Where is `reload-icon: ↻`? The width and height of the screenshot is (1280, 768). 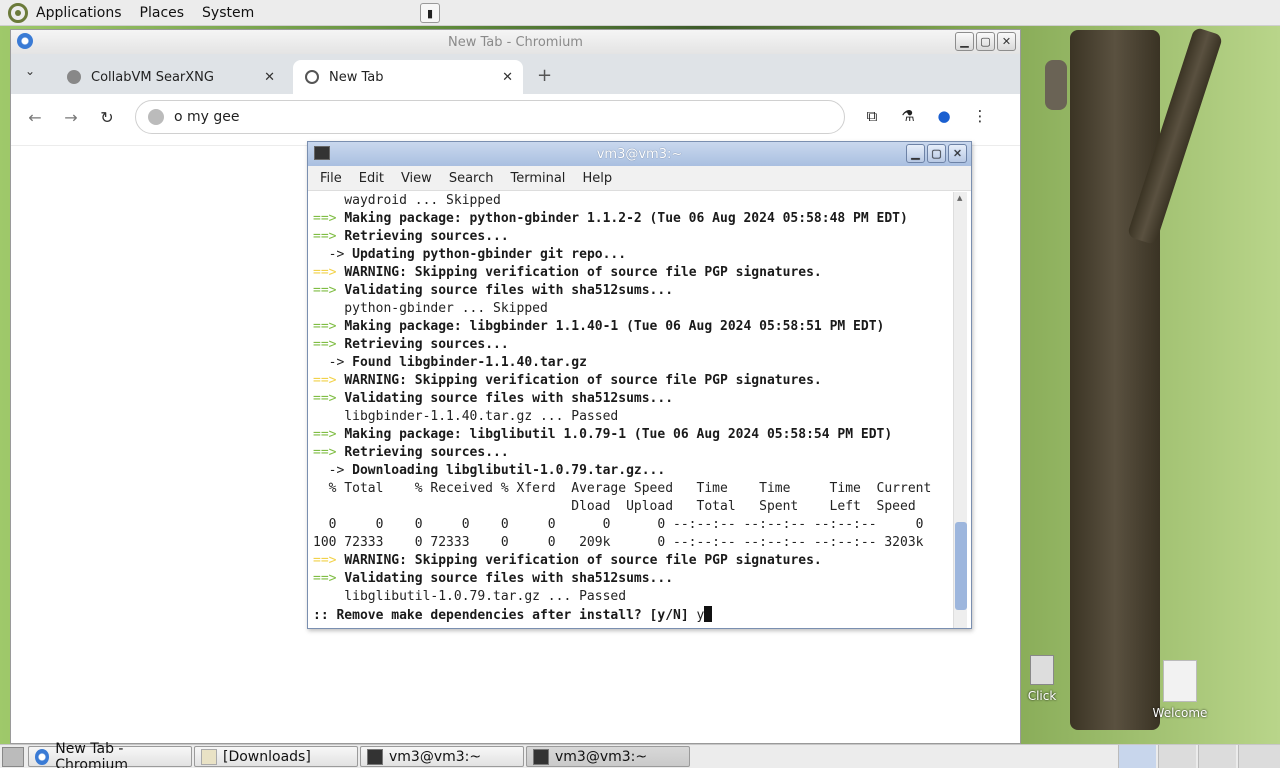 reload-icon: ↻ is located at coordinates (107, 117).